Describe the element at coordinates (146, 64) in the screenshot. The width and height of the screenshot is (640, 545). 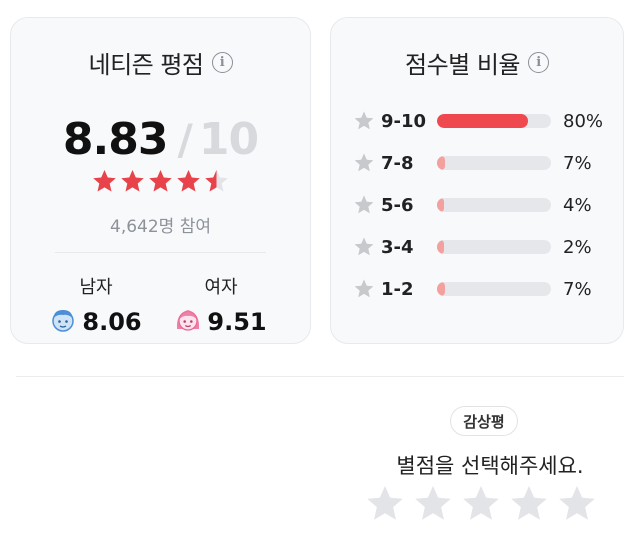
I see `netizen-rating-title: 네티즌 평점` at that location.